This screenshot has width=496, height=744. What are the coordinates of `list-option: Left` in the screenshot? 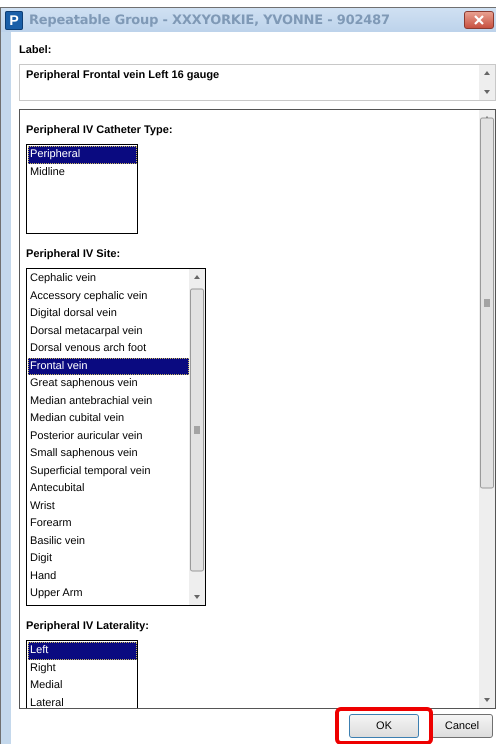 It's located at (82, 651).